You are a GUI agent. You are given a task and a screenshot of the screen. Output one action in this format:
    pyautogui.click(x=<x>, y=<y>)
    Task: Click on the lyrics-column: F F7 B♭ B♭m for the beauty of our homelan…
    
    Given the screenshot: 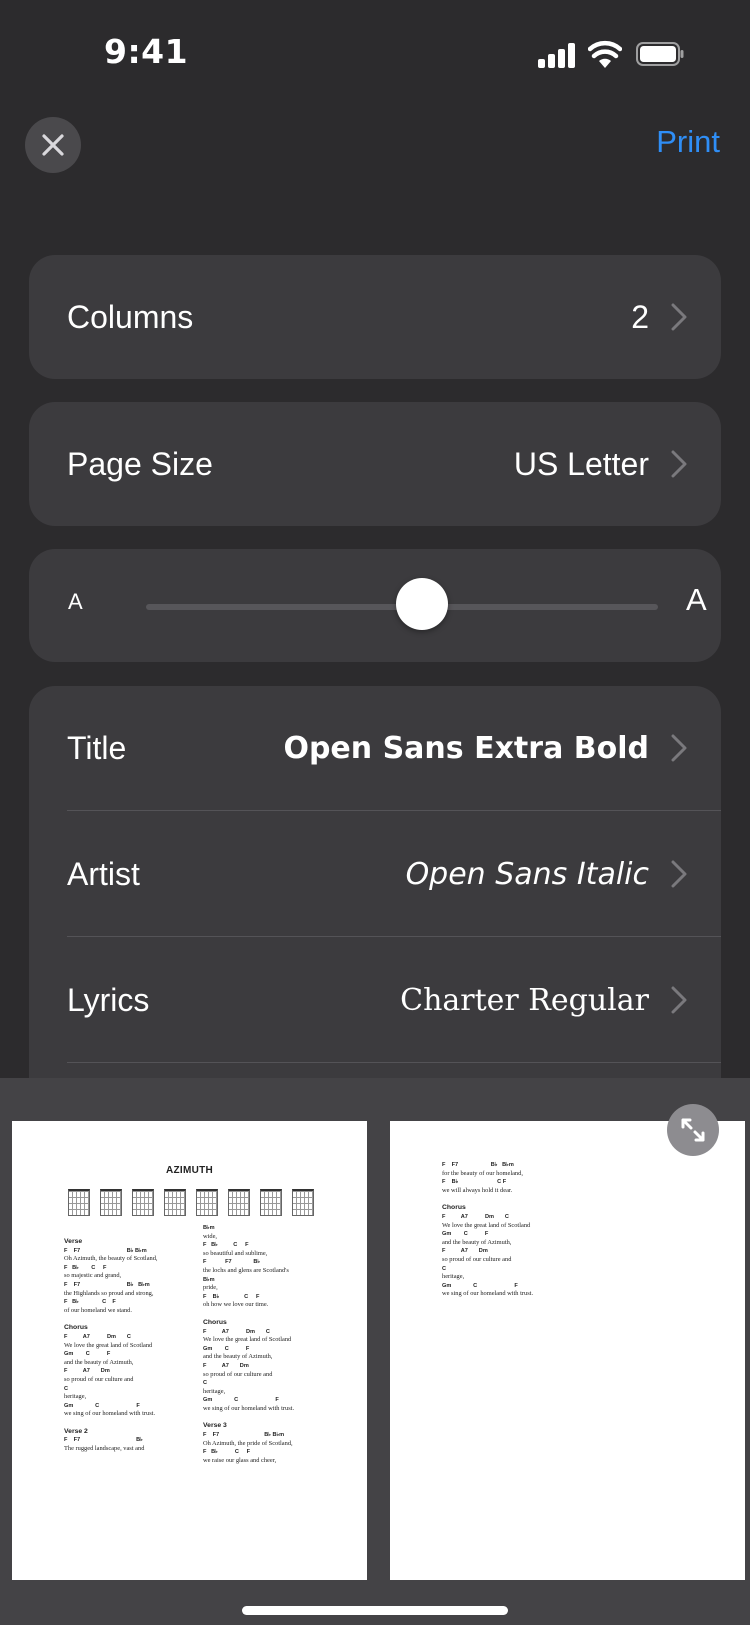 What is the action you would take?
    pyautogui.click(x=487, y=1230)
    